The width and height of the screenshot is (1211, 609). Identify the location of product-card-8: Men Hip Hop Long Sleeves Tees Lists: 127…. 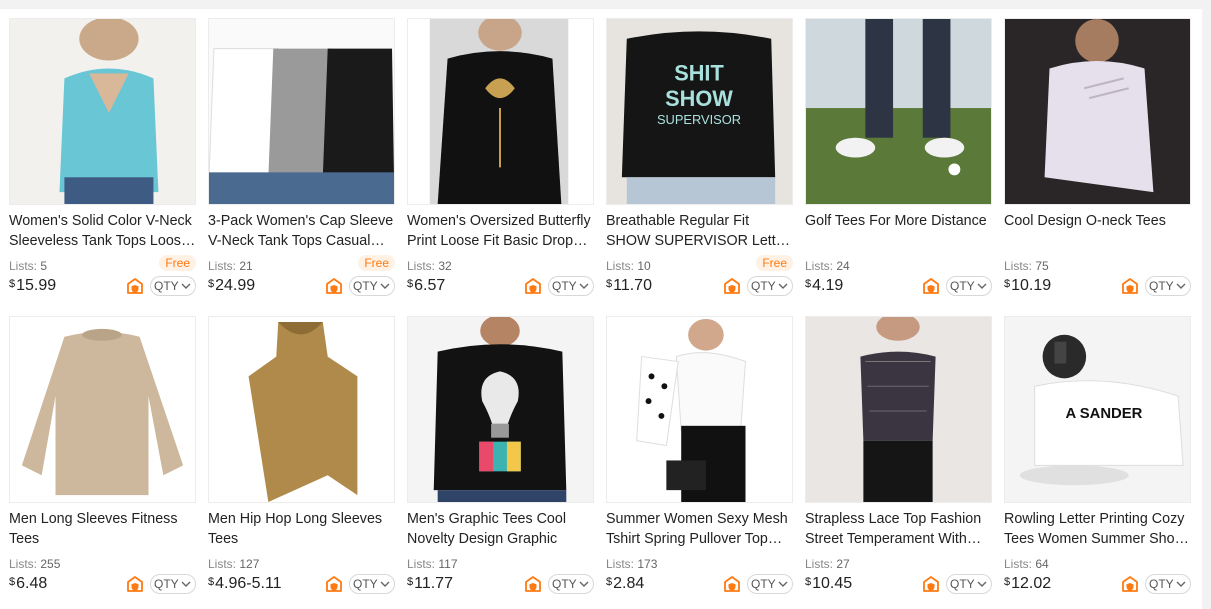
(301, 462).